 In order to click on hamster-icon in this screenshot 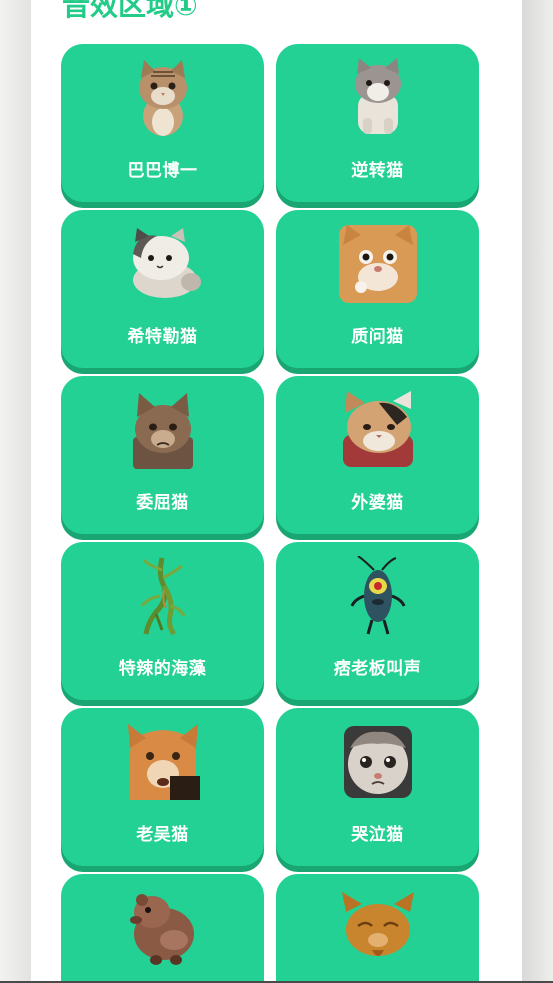, I will do `click(163, 928)`.